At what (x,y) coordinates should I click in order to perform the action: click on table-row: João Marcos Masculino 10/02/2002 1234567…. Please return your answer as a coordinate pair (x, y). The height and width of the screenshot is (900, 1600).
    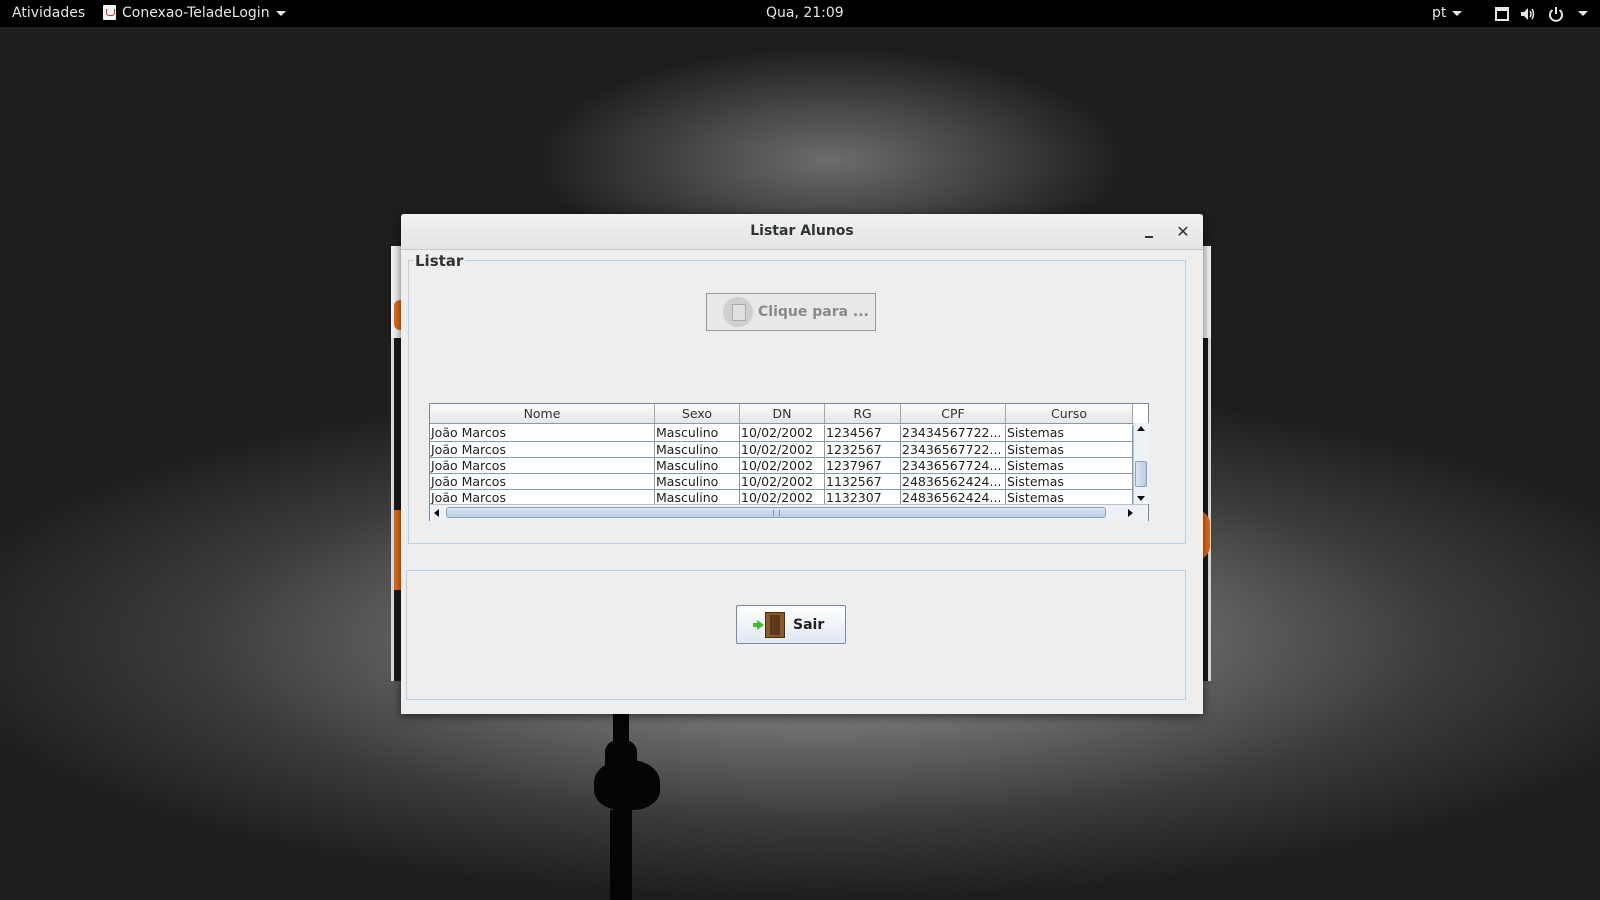
    Looking at the image, I should click on (781, 432).